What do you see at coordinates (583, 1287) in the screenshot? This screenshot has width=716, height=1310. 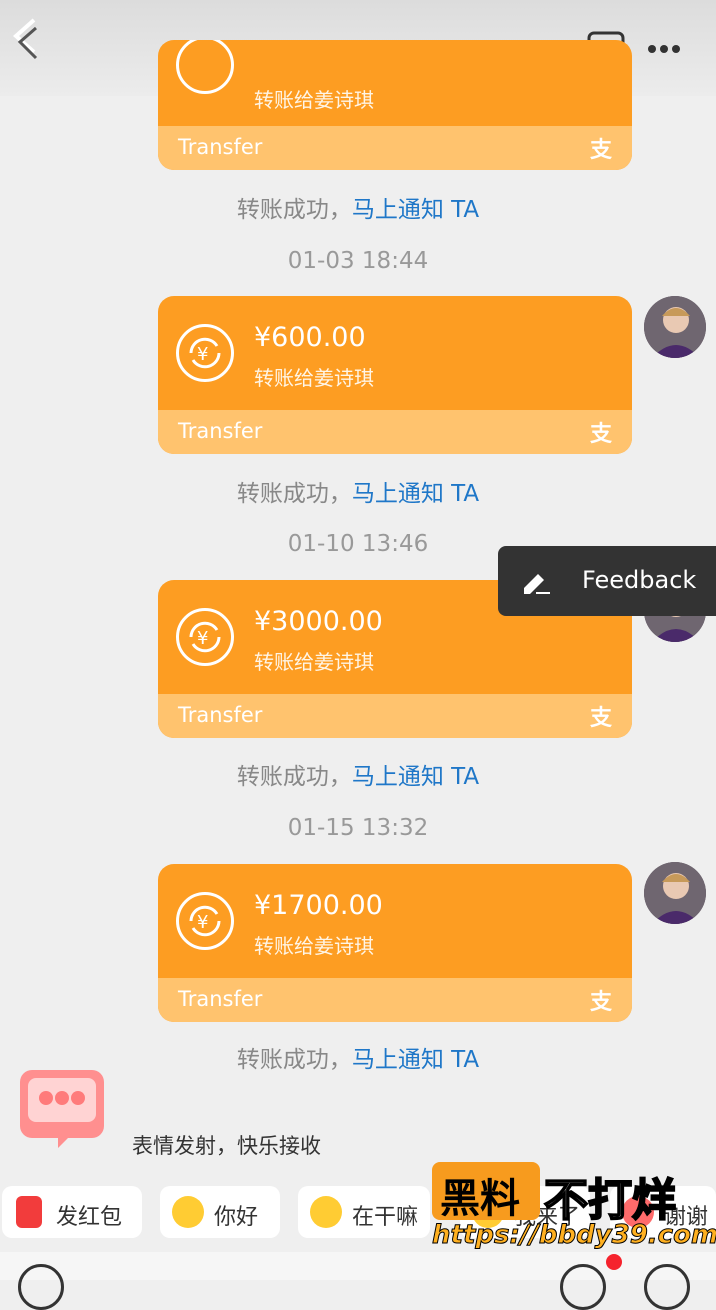 I see `emoji-icon` at bounding box center [583, 1287].